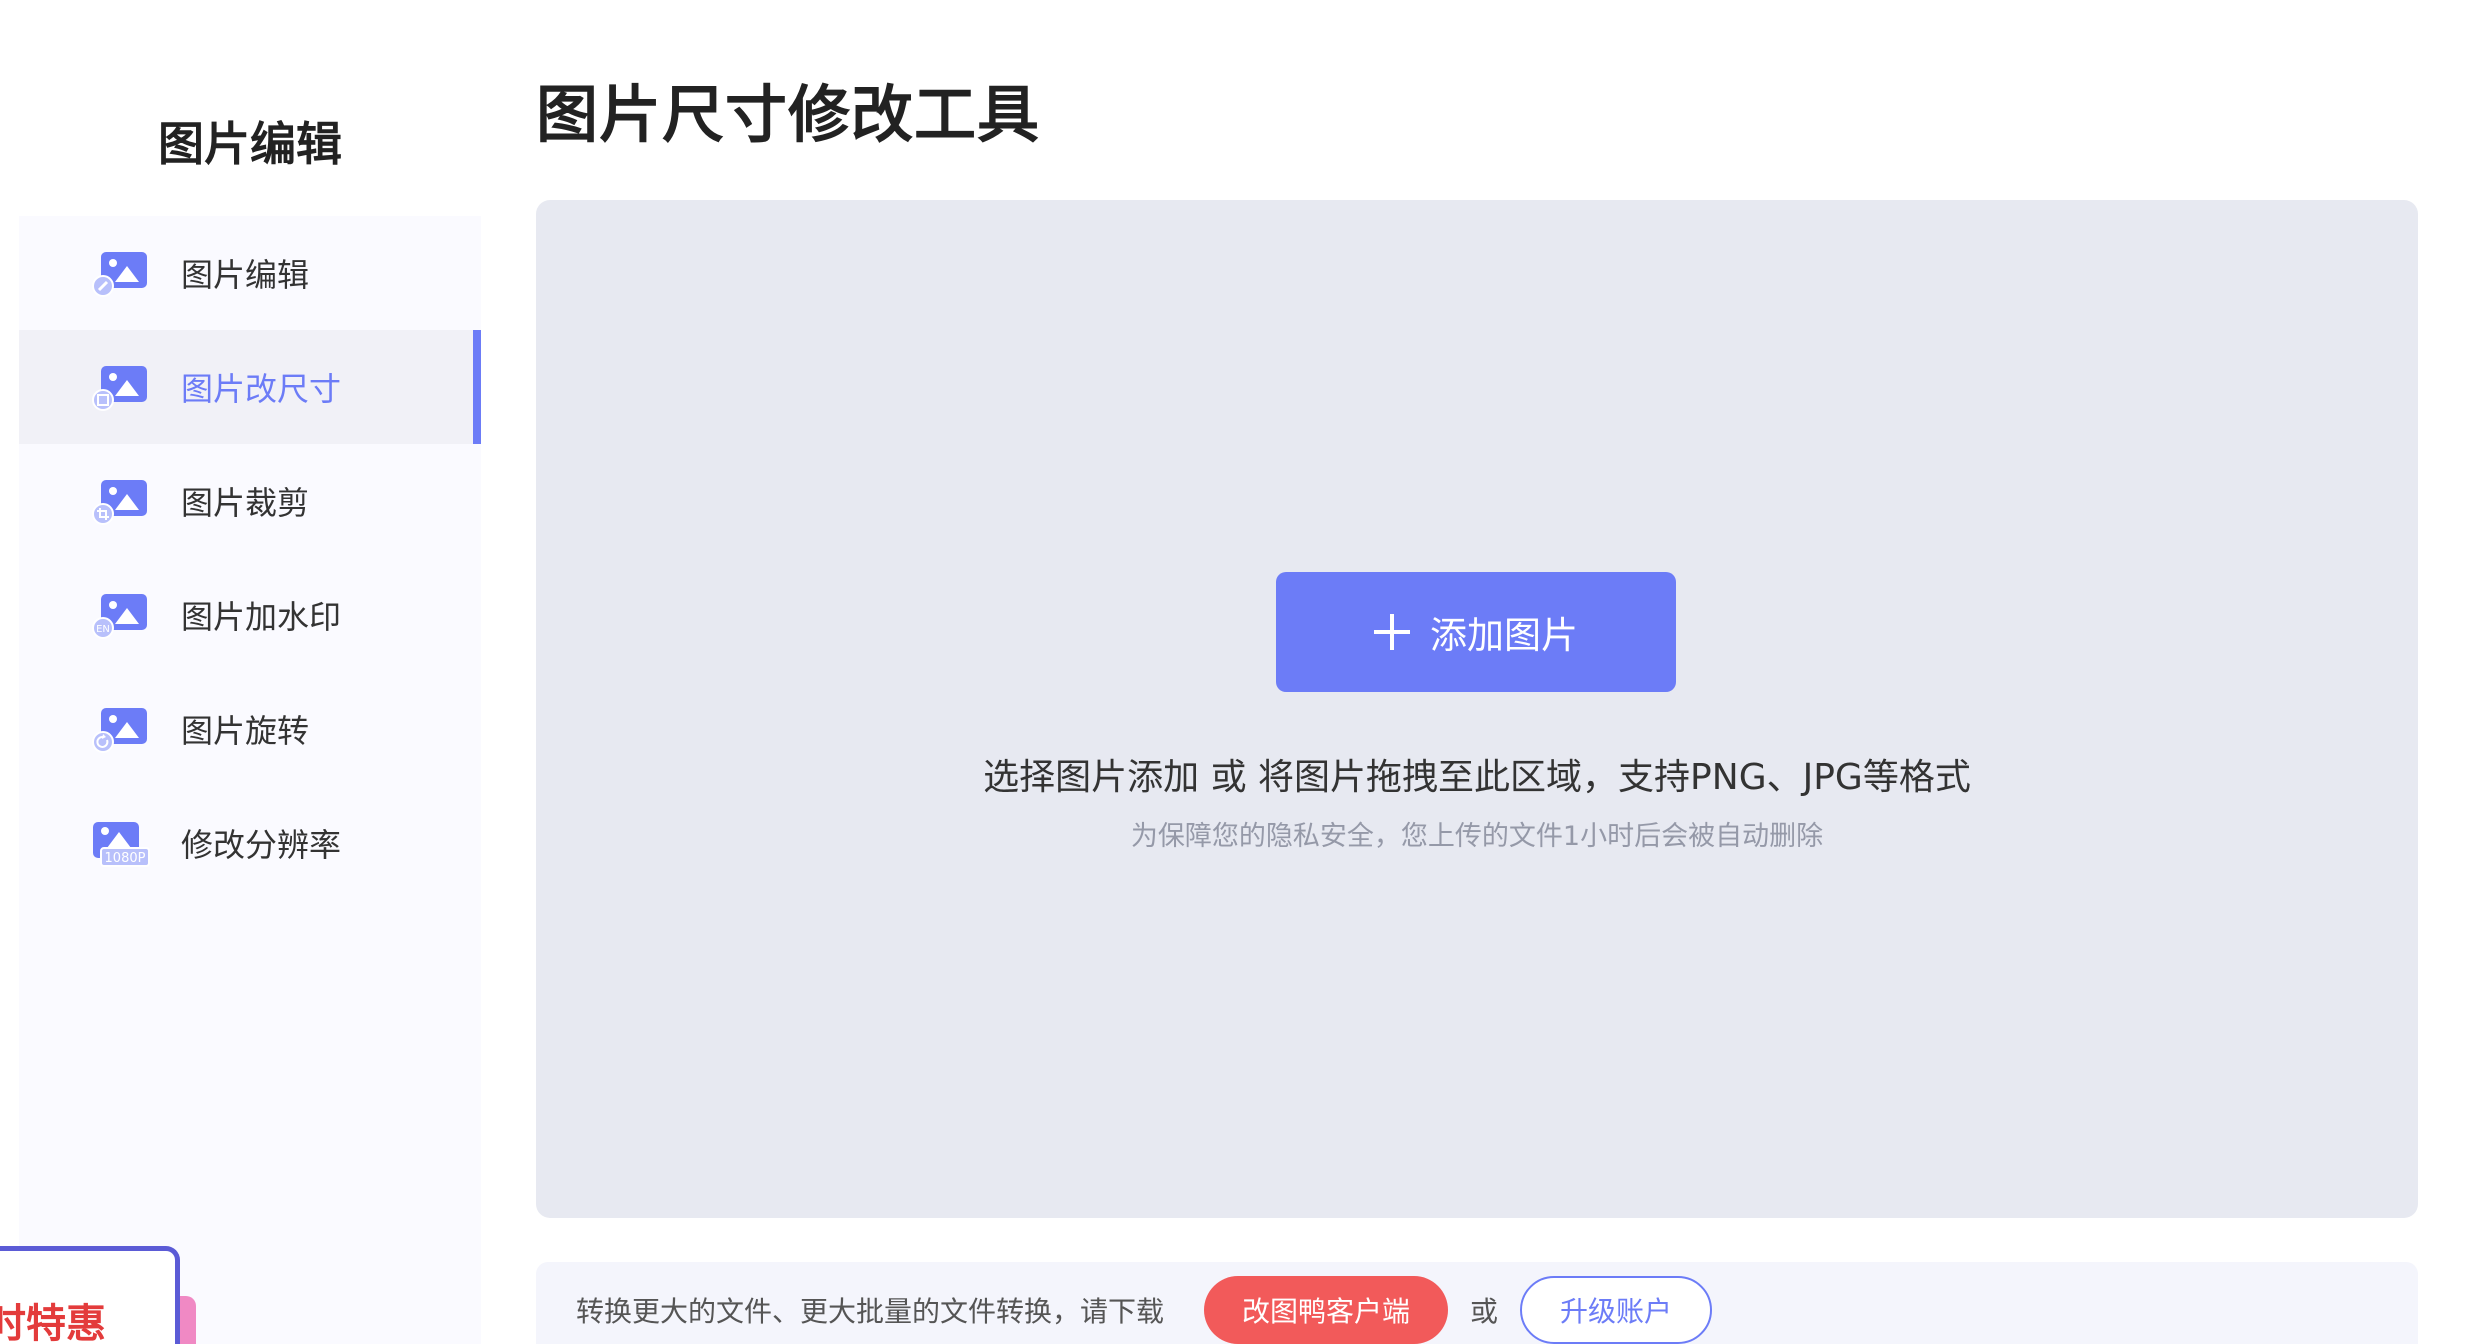 The height and width of the screenshot is (1344, 2484). I want to click on sidebar-title: 图片编辑, so click(250, 144).